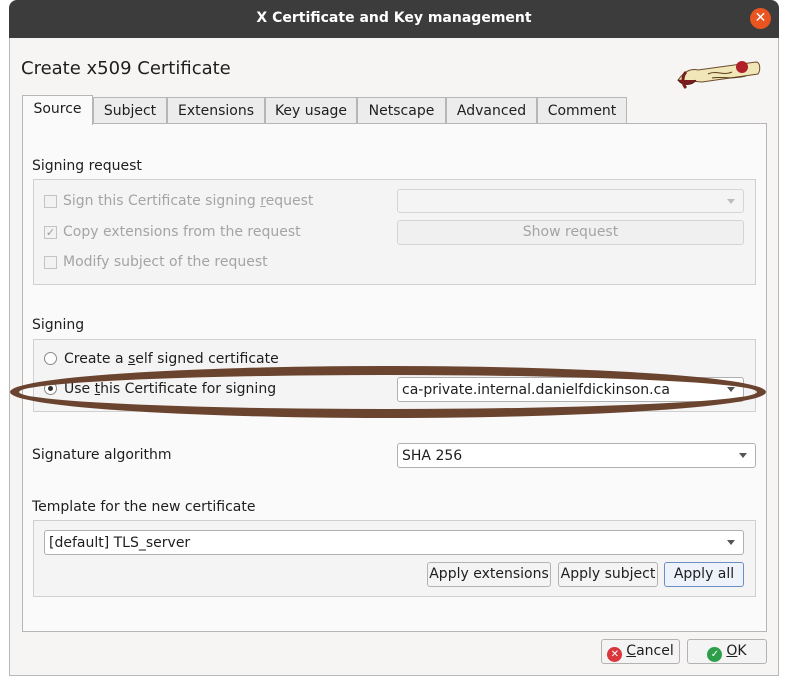 Image resolution: width=788 pixels, height=685 pixels. I want to click on tab-advanced: Advanced, so click(491, 110).